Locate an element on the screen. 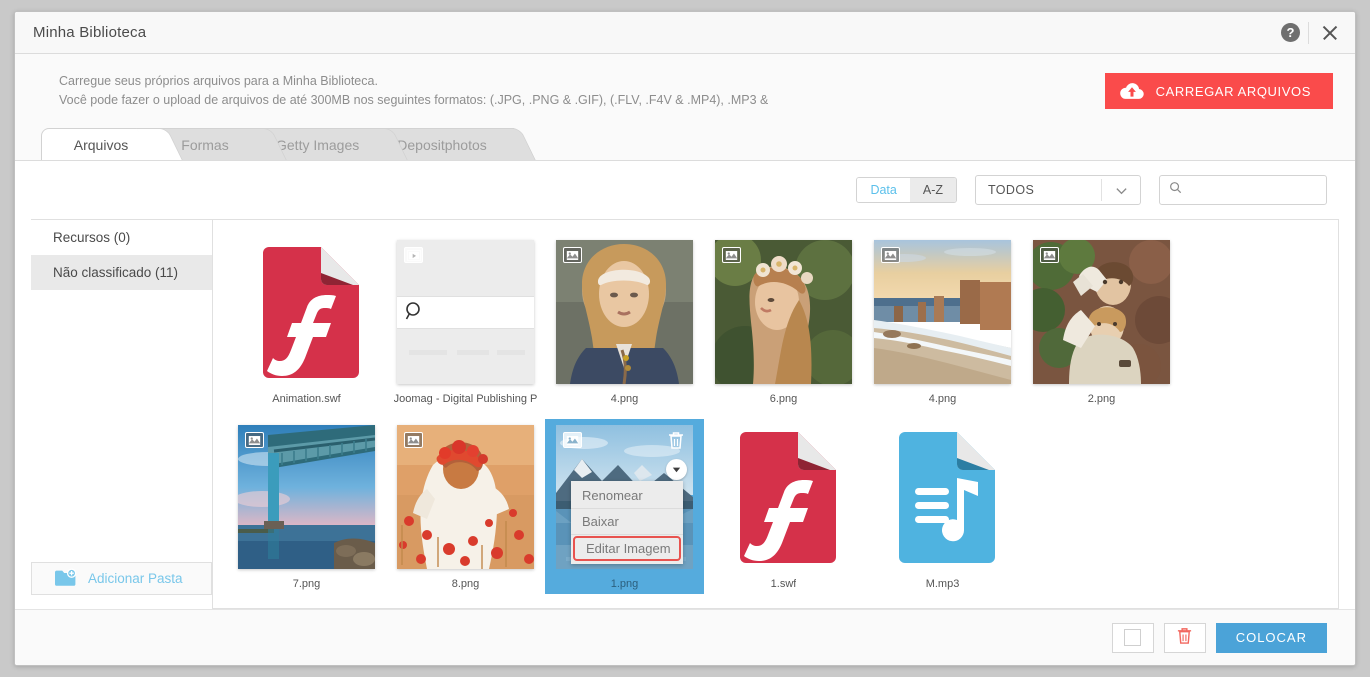 The image size is (1370, 677). file-name: M.mp3 is located at coordinates (942, 584).